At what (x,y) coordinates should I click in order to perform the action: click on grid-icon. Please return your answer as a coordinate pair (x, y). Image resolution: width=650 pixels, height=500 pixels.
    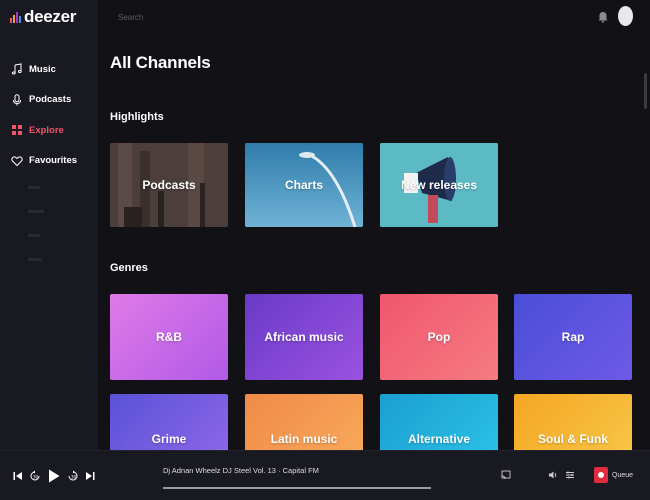
    Looking at the image, I should click on (17, 130).